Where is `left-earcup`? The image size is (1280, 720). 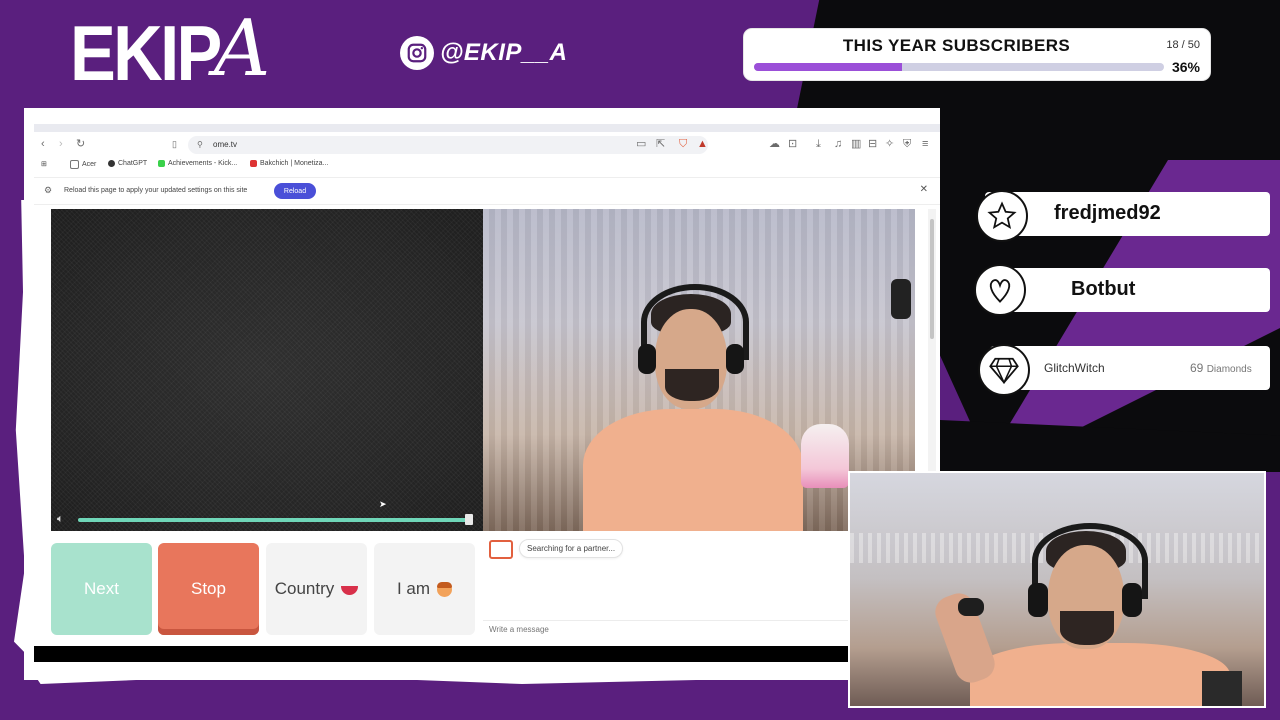 left-earcup is located at coordinates (647, 359).